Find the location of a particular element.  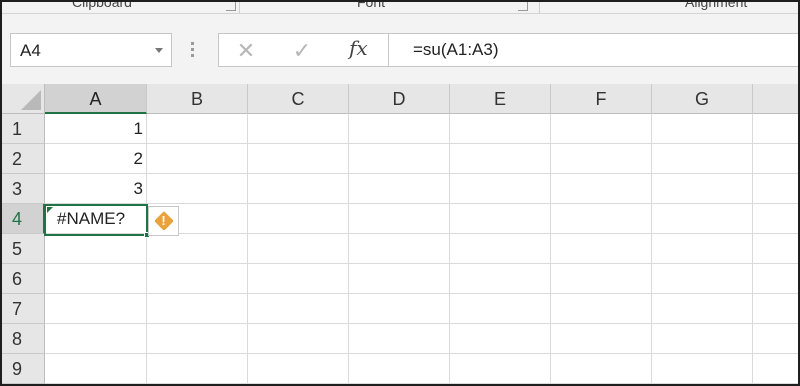

cell-b3 is located at coordinates (197, 189).